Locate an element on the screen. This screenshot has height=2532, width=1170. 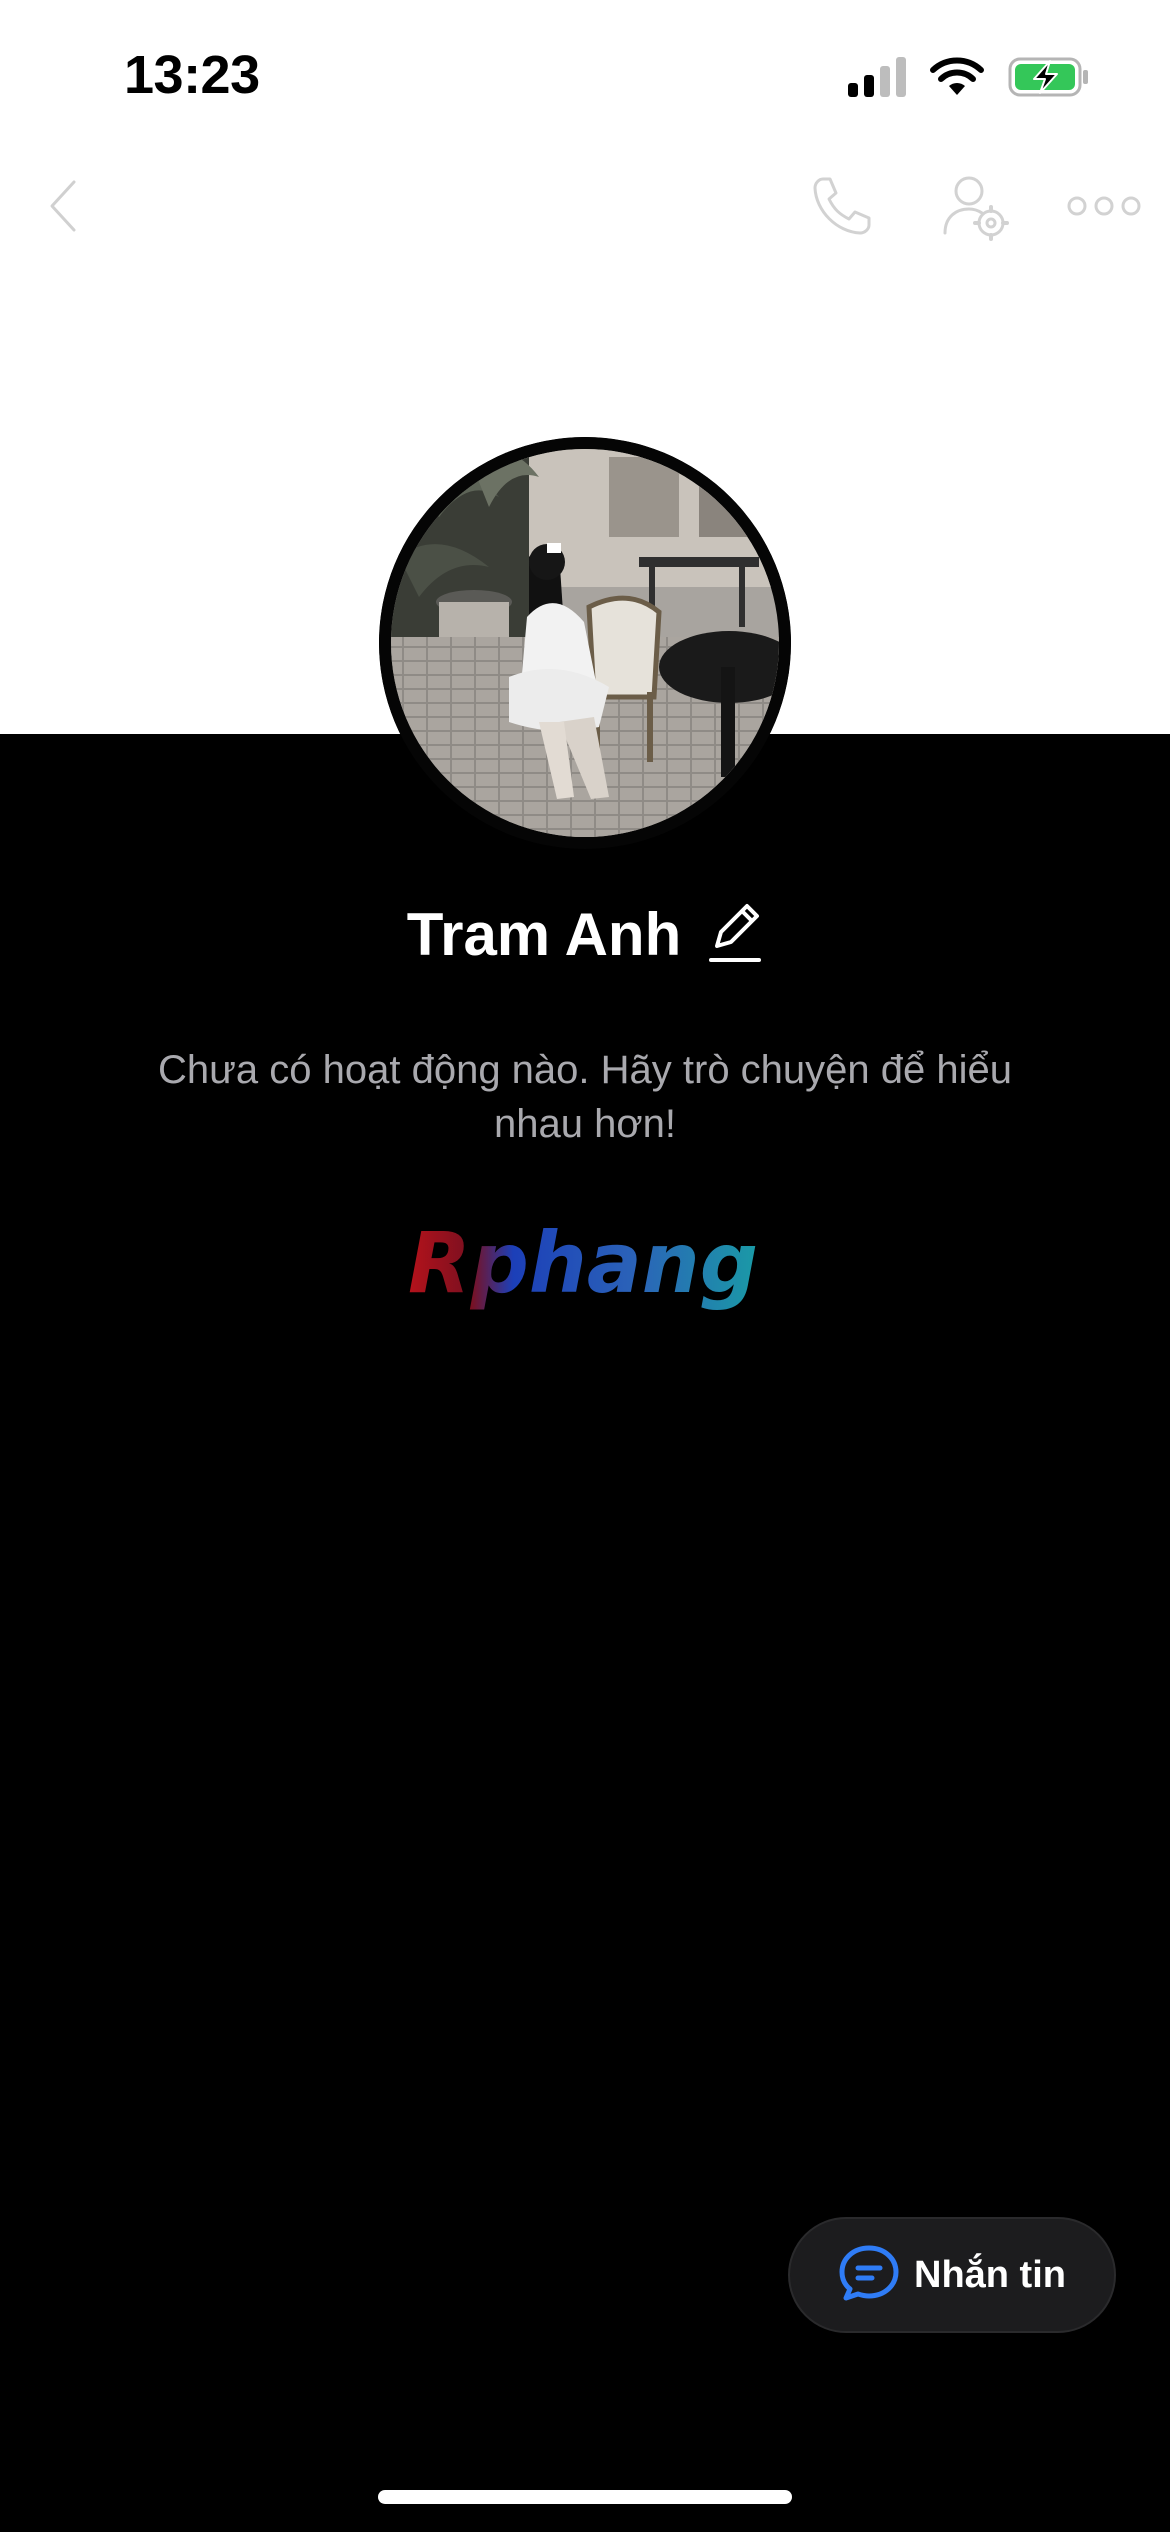
status-time: 13:23 is located at coordinates (192, 75).